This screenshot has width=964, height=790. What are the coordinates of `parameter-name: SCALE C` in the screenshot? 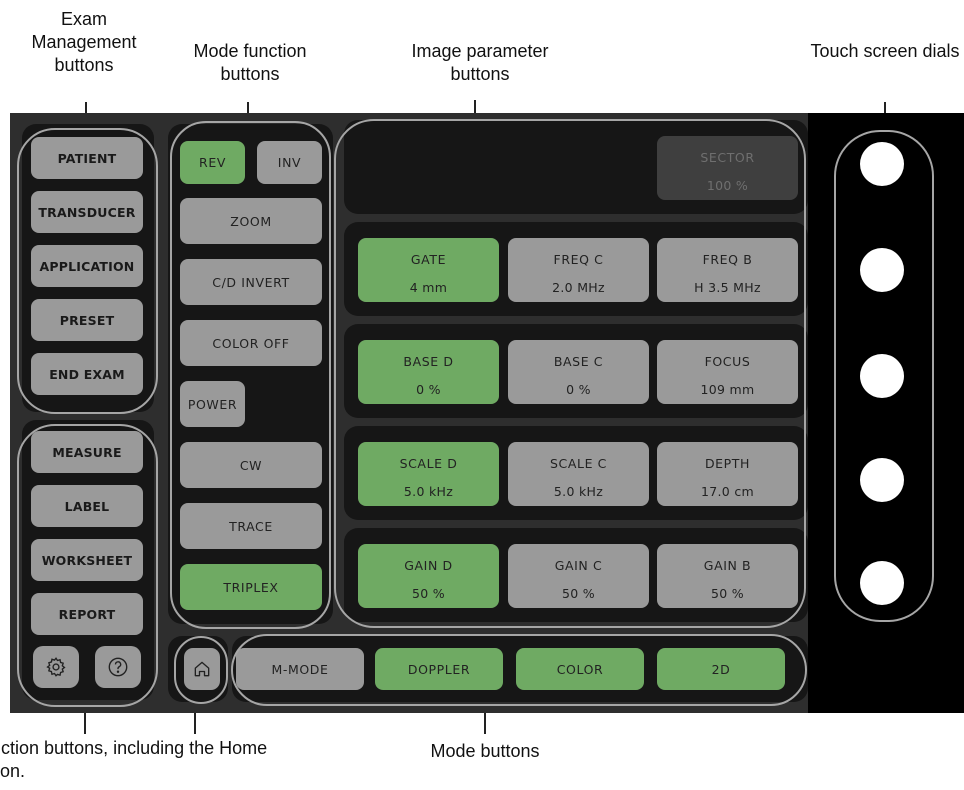 It's located at (578, 463).